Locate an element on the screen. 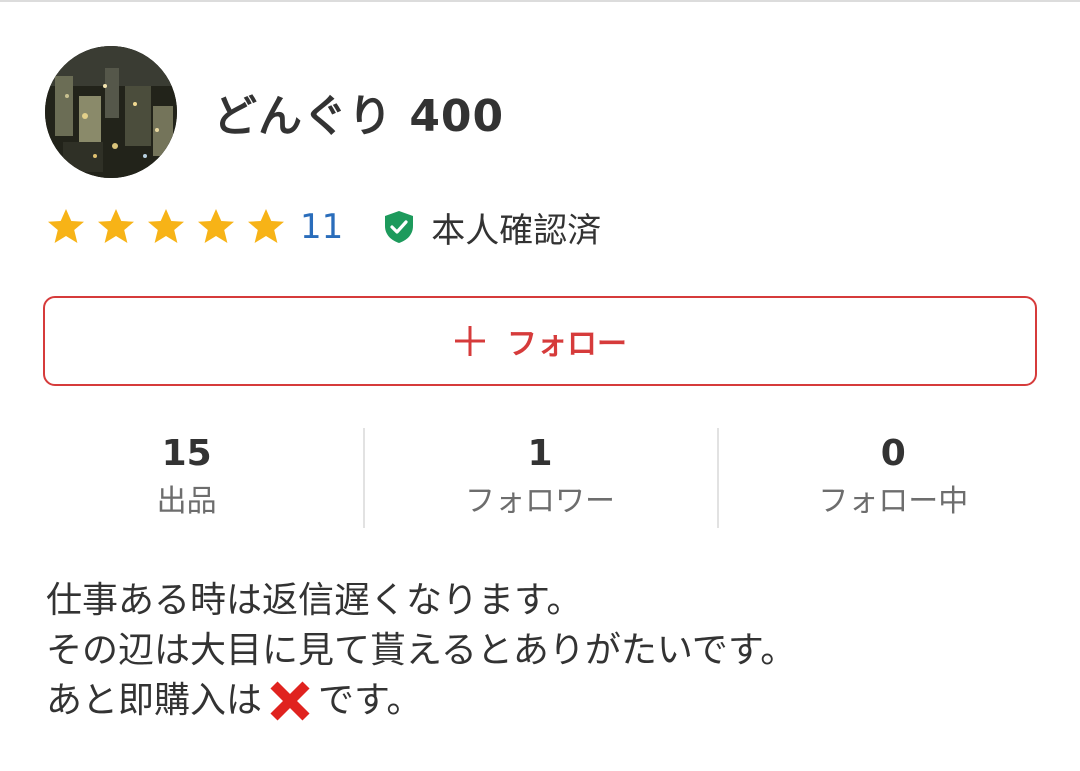 The image size is (1080, 771). profile-header: どんぐり 400 is located at coordinates (274, 112).